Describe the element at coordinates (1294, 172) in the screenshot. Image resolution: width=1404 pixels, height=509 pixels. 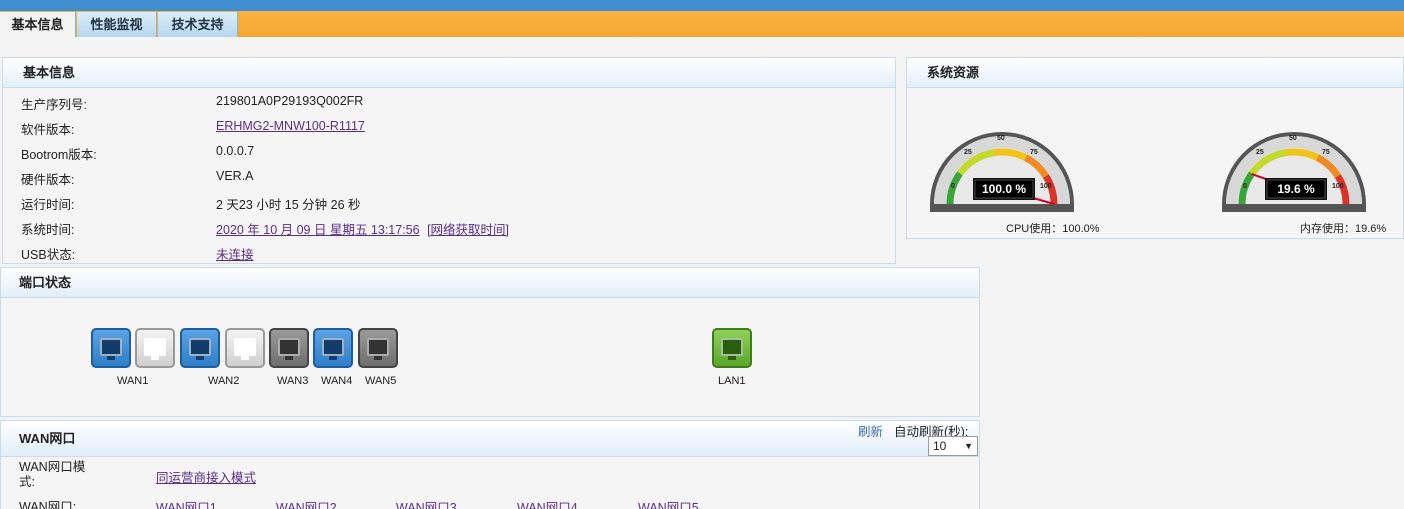
I see `memory-gauge: 0 25 50 75 100 19.6 %` at that location.